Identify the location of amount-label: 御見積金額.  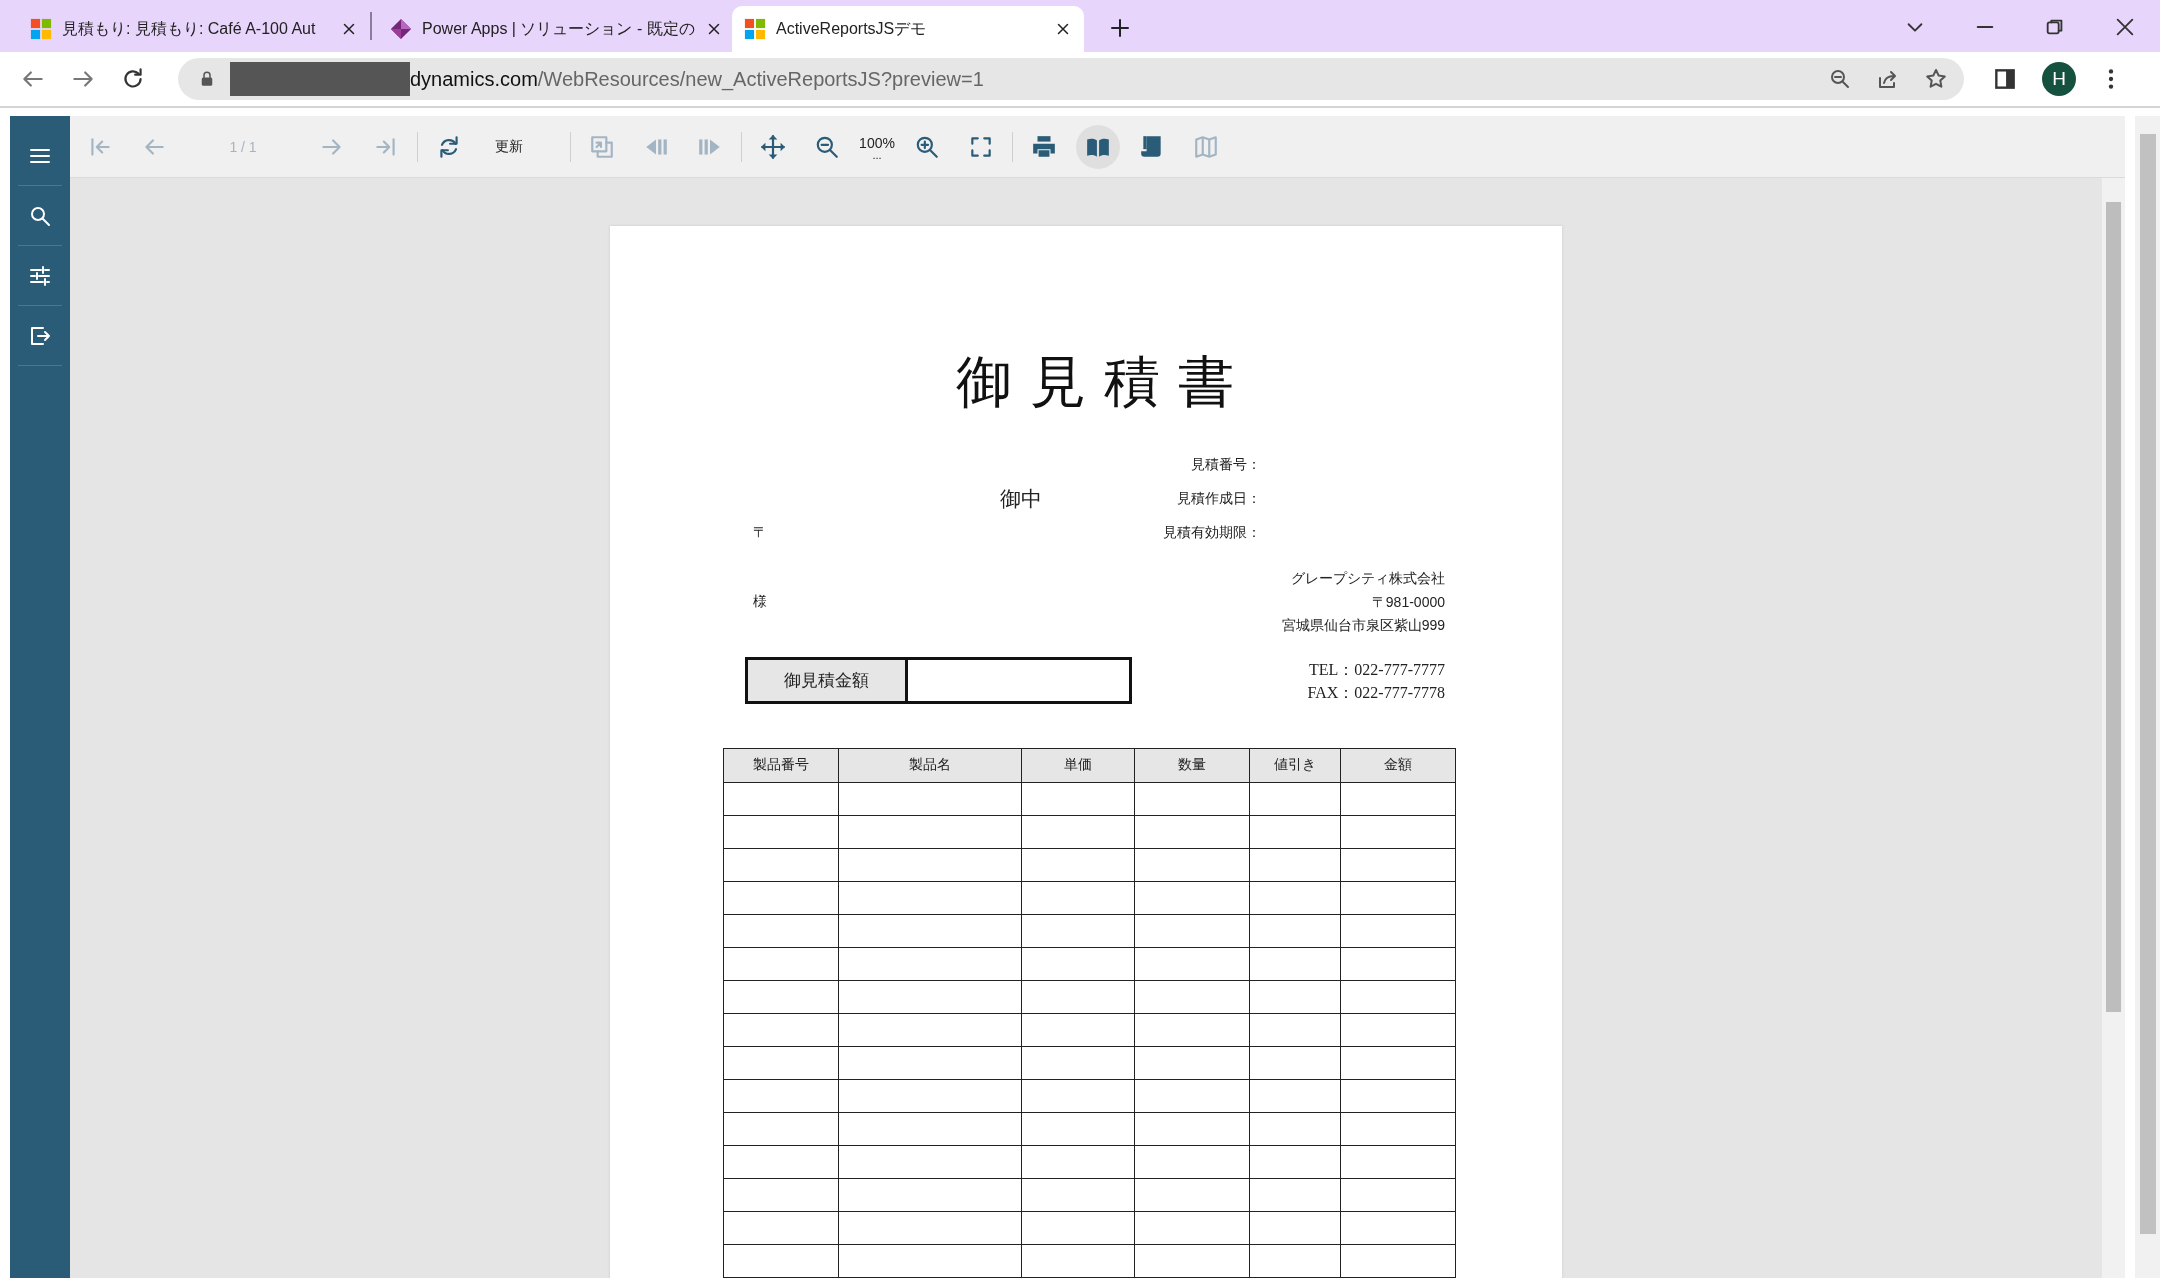
(828, 680).